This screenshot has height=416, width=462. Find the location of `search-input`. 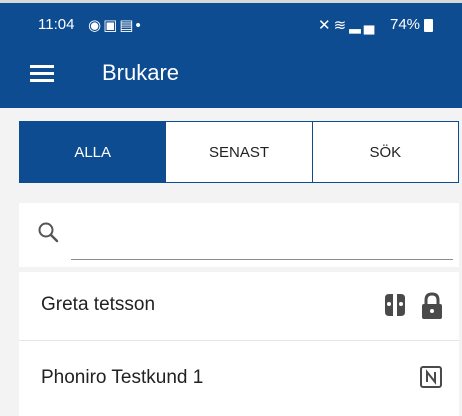

search-input is located at coordinates (263, 233).